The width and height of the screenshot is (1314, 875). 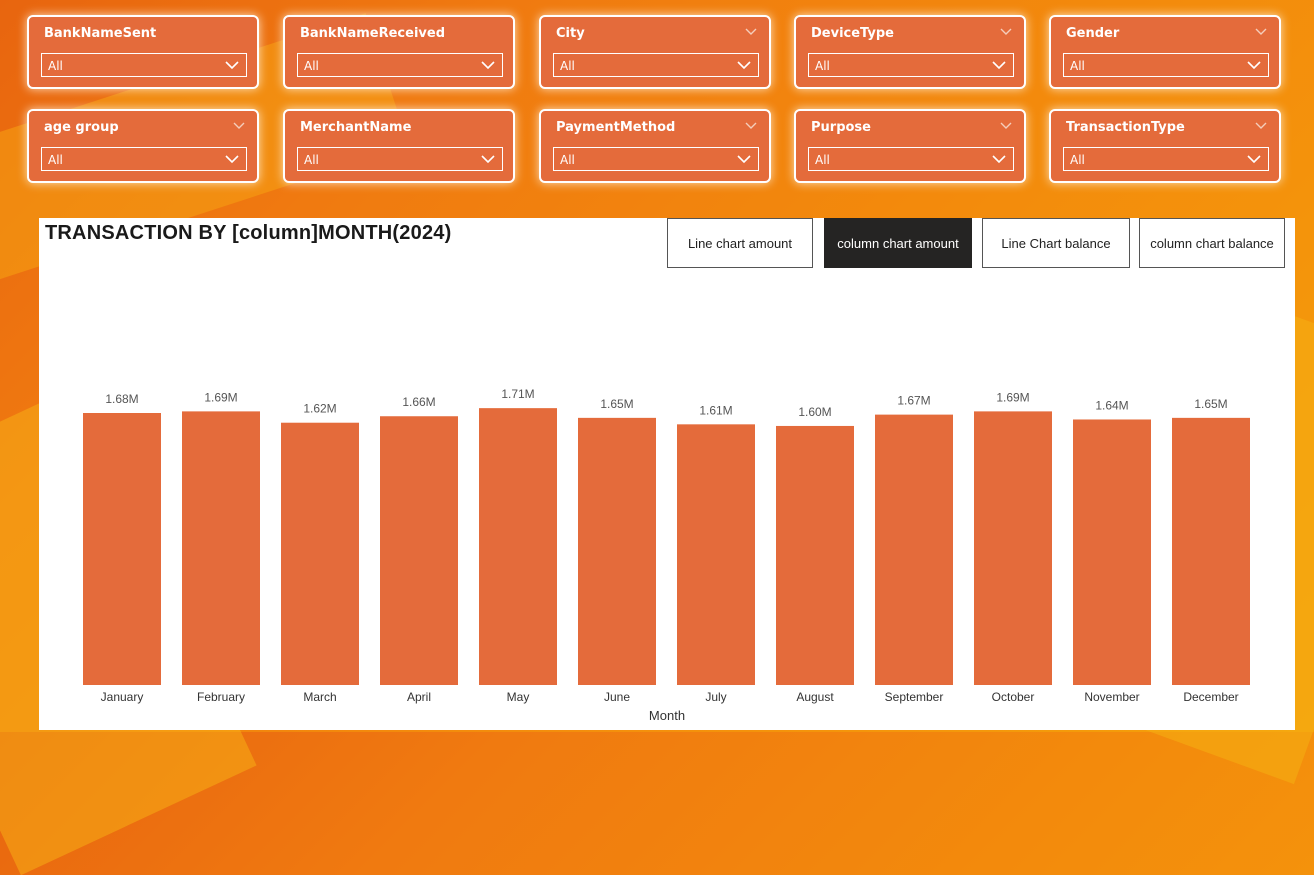 What do you see at coordinates (715, 410) in the screenshot?
I see `data-label: 1.61M` at bounding box center [715, 410].